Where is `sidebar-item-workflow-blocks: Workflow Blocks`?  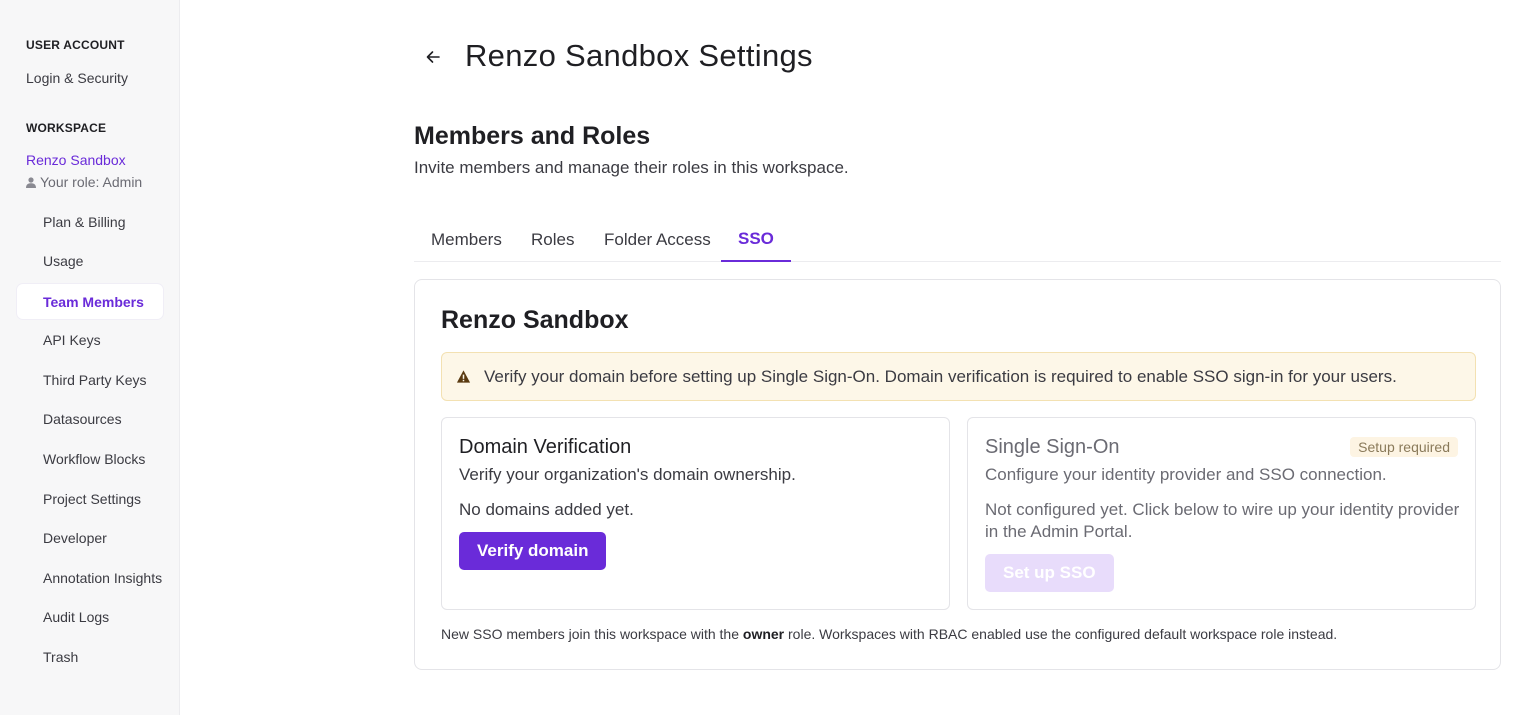 sidebar-item-workflow-blocks: Workflow Blocks is located at coordinates (90, 458).